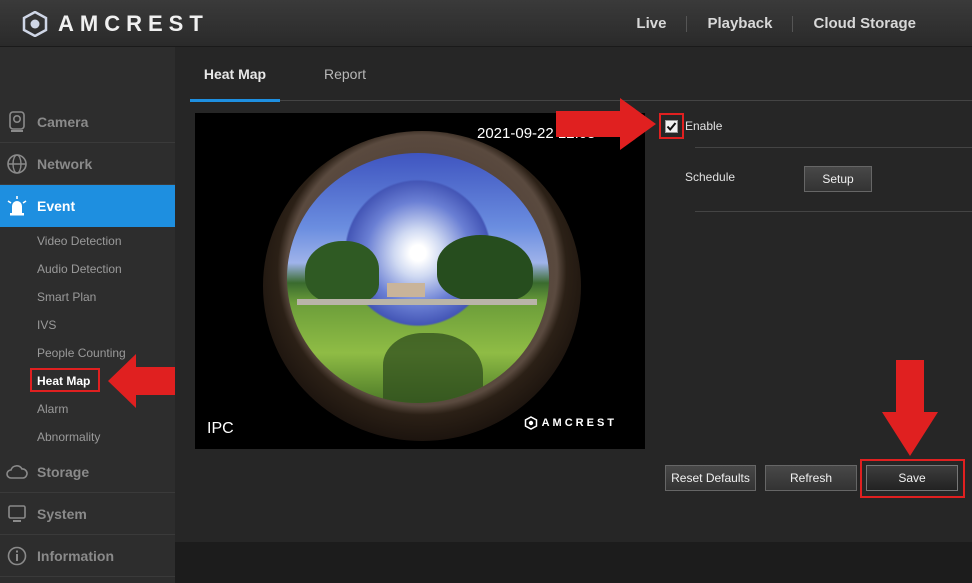 The width and height of the screenshot is (972, 583). Describe the element at coordinates (62, 513) in the screenshot. I see `sidebar-item-label: System` at that location.